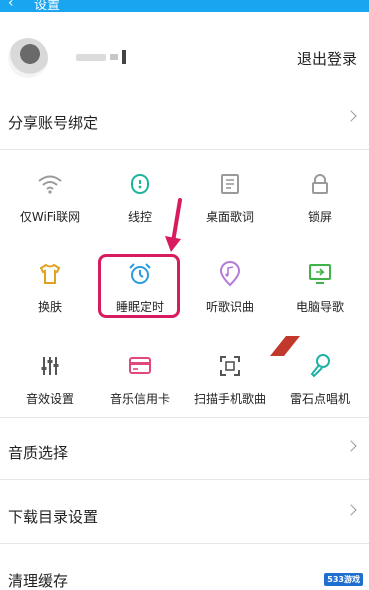  I want to click on grid-item-label: 音乐信用卡, so click(139, 399).